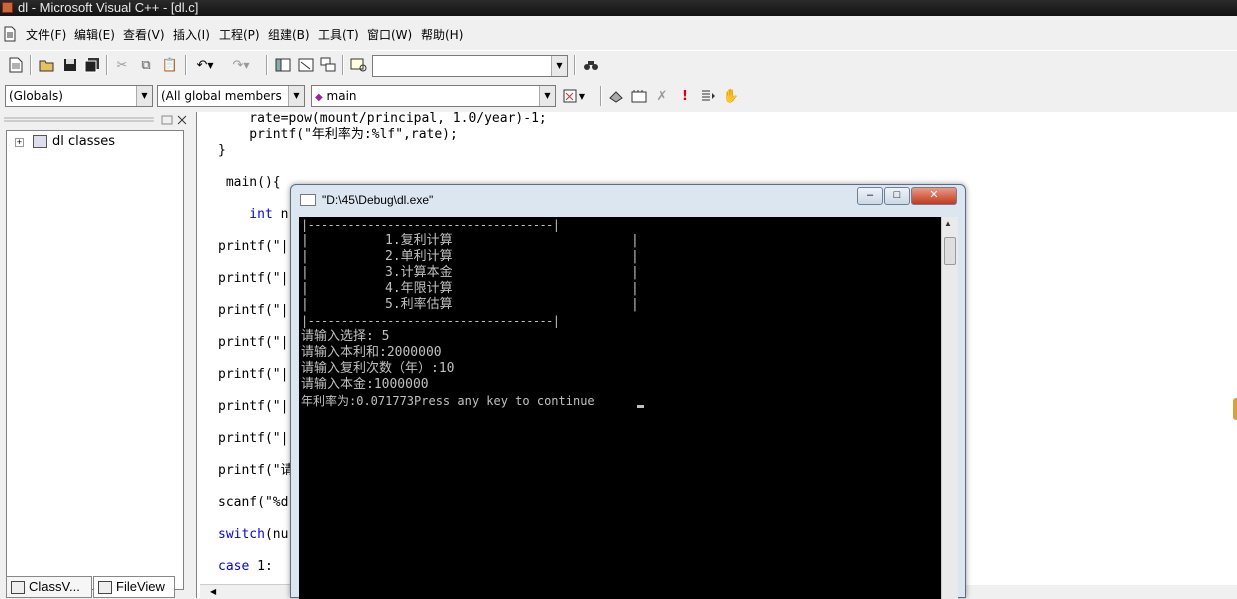 The image size is (1237, 599). I want to click on menu-window: 窗口(W), so click(389, 34).